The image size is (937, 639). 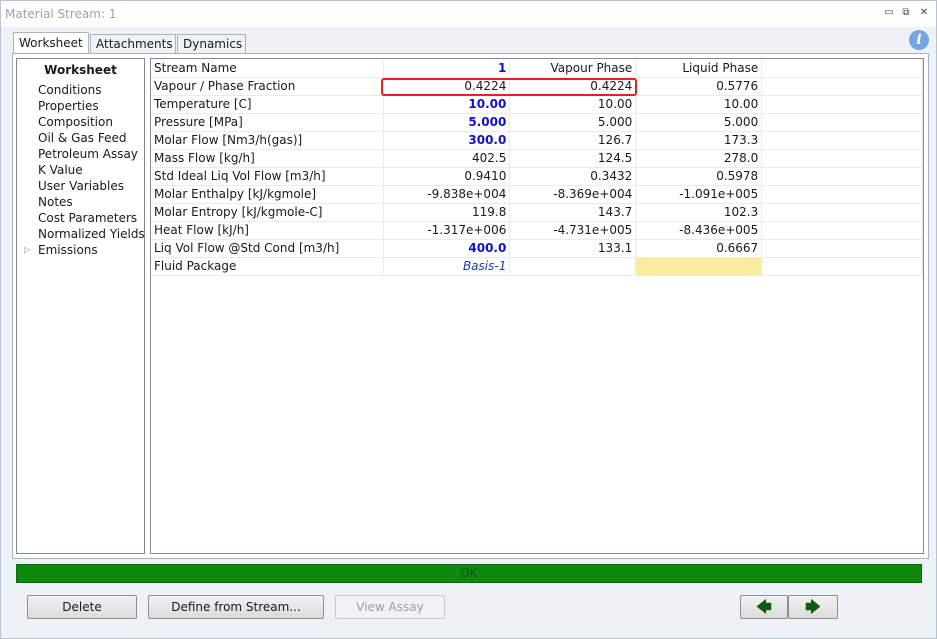 I want to click on value-cell: -8.436e+005, so click(x=699, y=230).